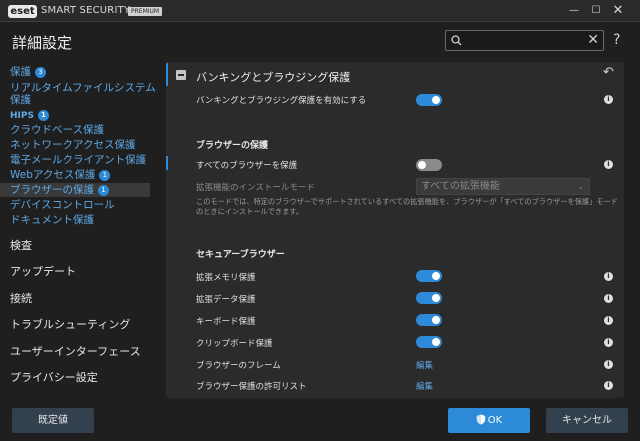  What do you see at coordinates (524, 40) in the screenshot?
I see `search-input: ✕` at bounding box center [524, 40].